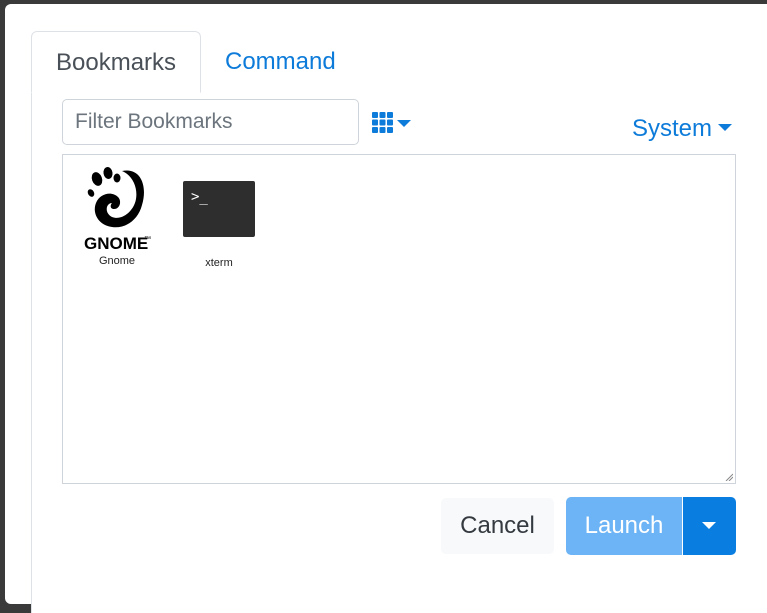  I want to click on tab-bookmarks: Bookmarks, so click(116, 62).